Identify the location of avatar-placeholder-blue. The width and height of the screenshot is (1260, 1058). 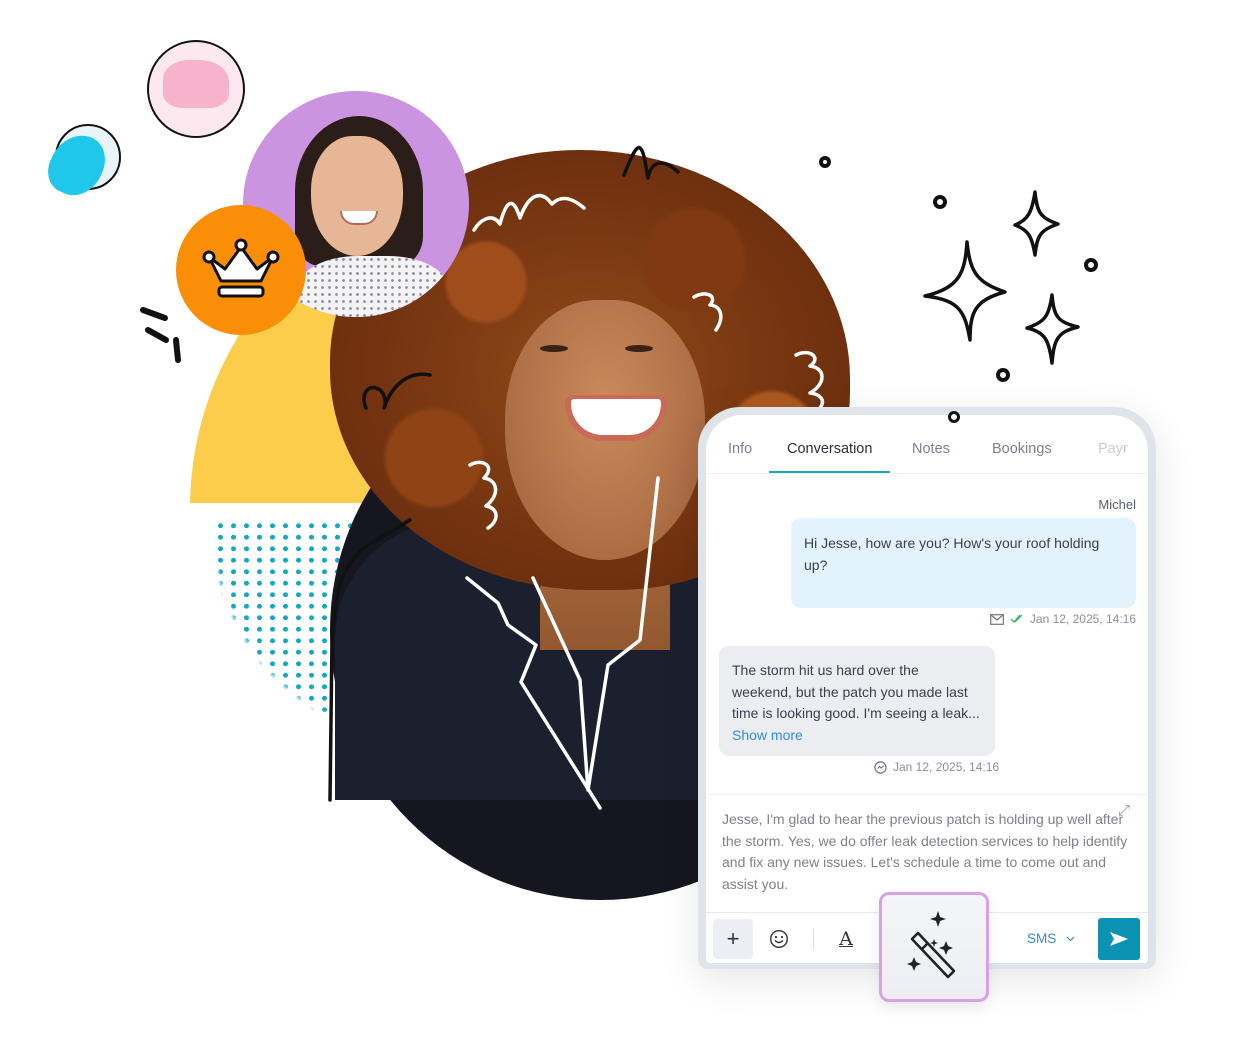
(80, 164).